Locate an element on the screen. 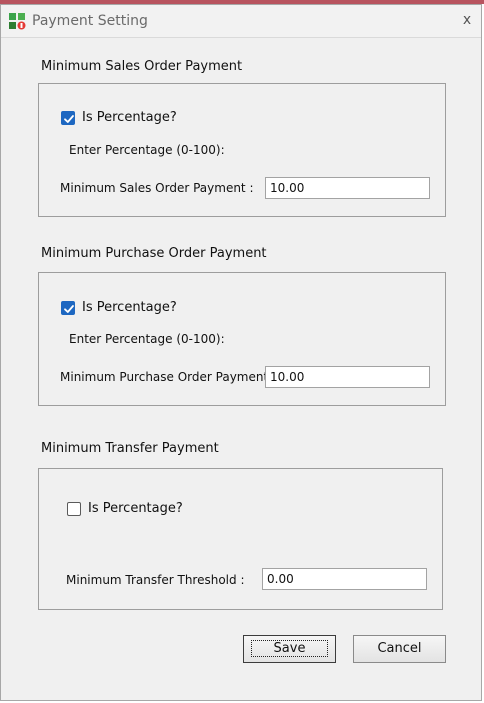 Image resolution: width=484 pixels, height=703 pixels. transfer-is-percentage-label: Is Percentage? is located at coordinates (135, 508).